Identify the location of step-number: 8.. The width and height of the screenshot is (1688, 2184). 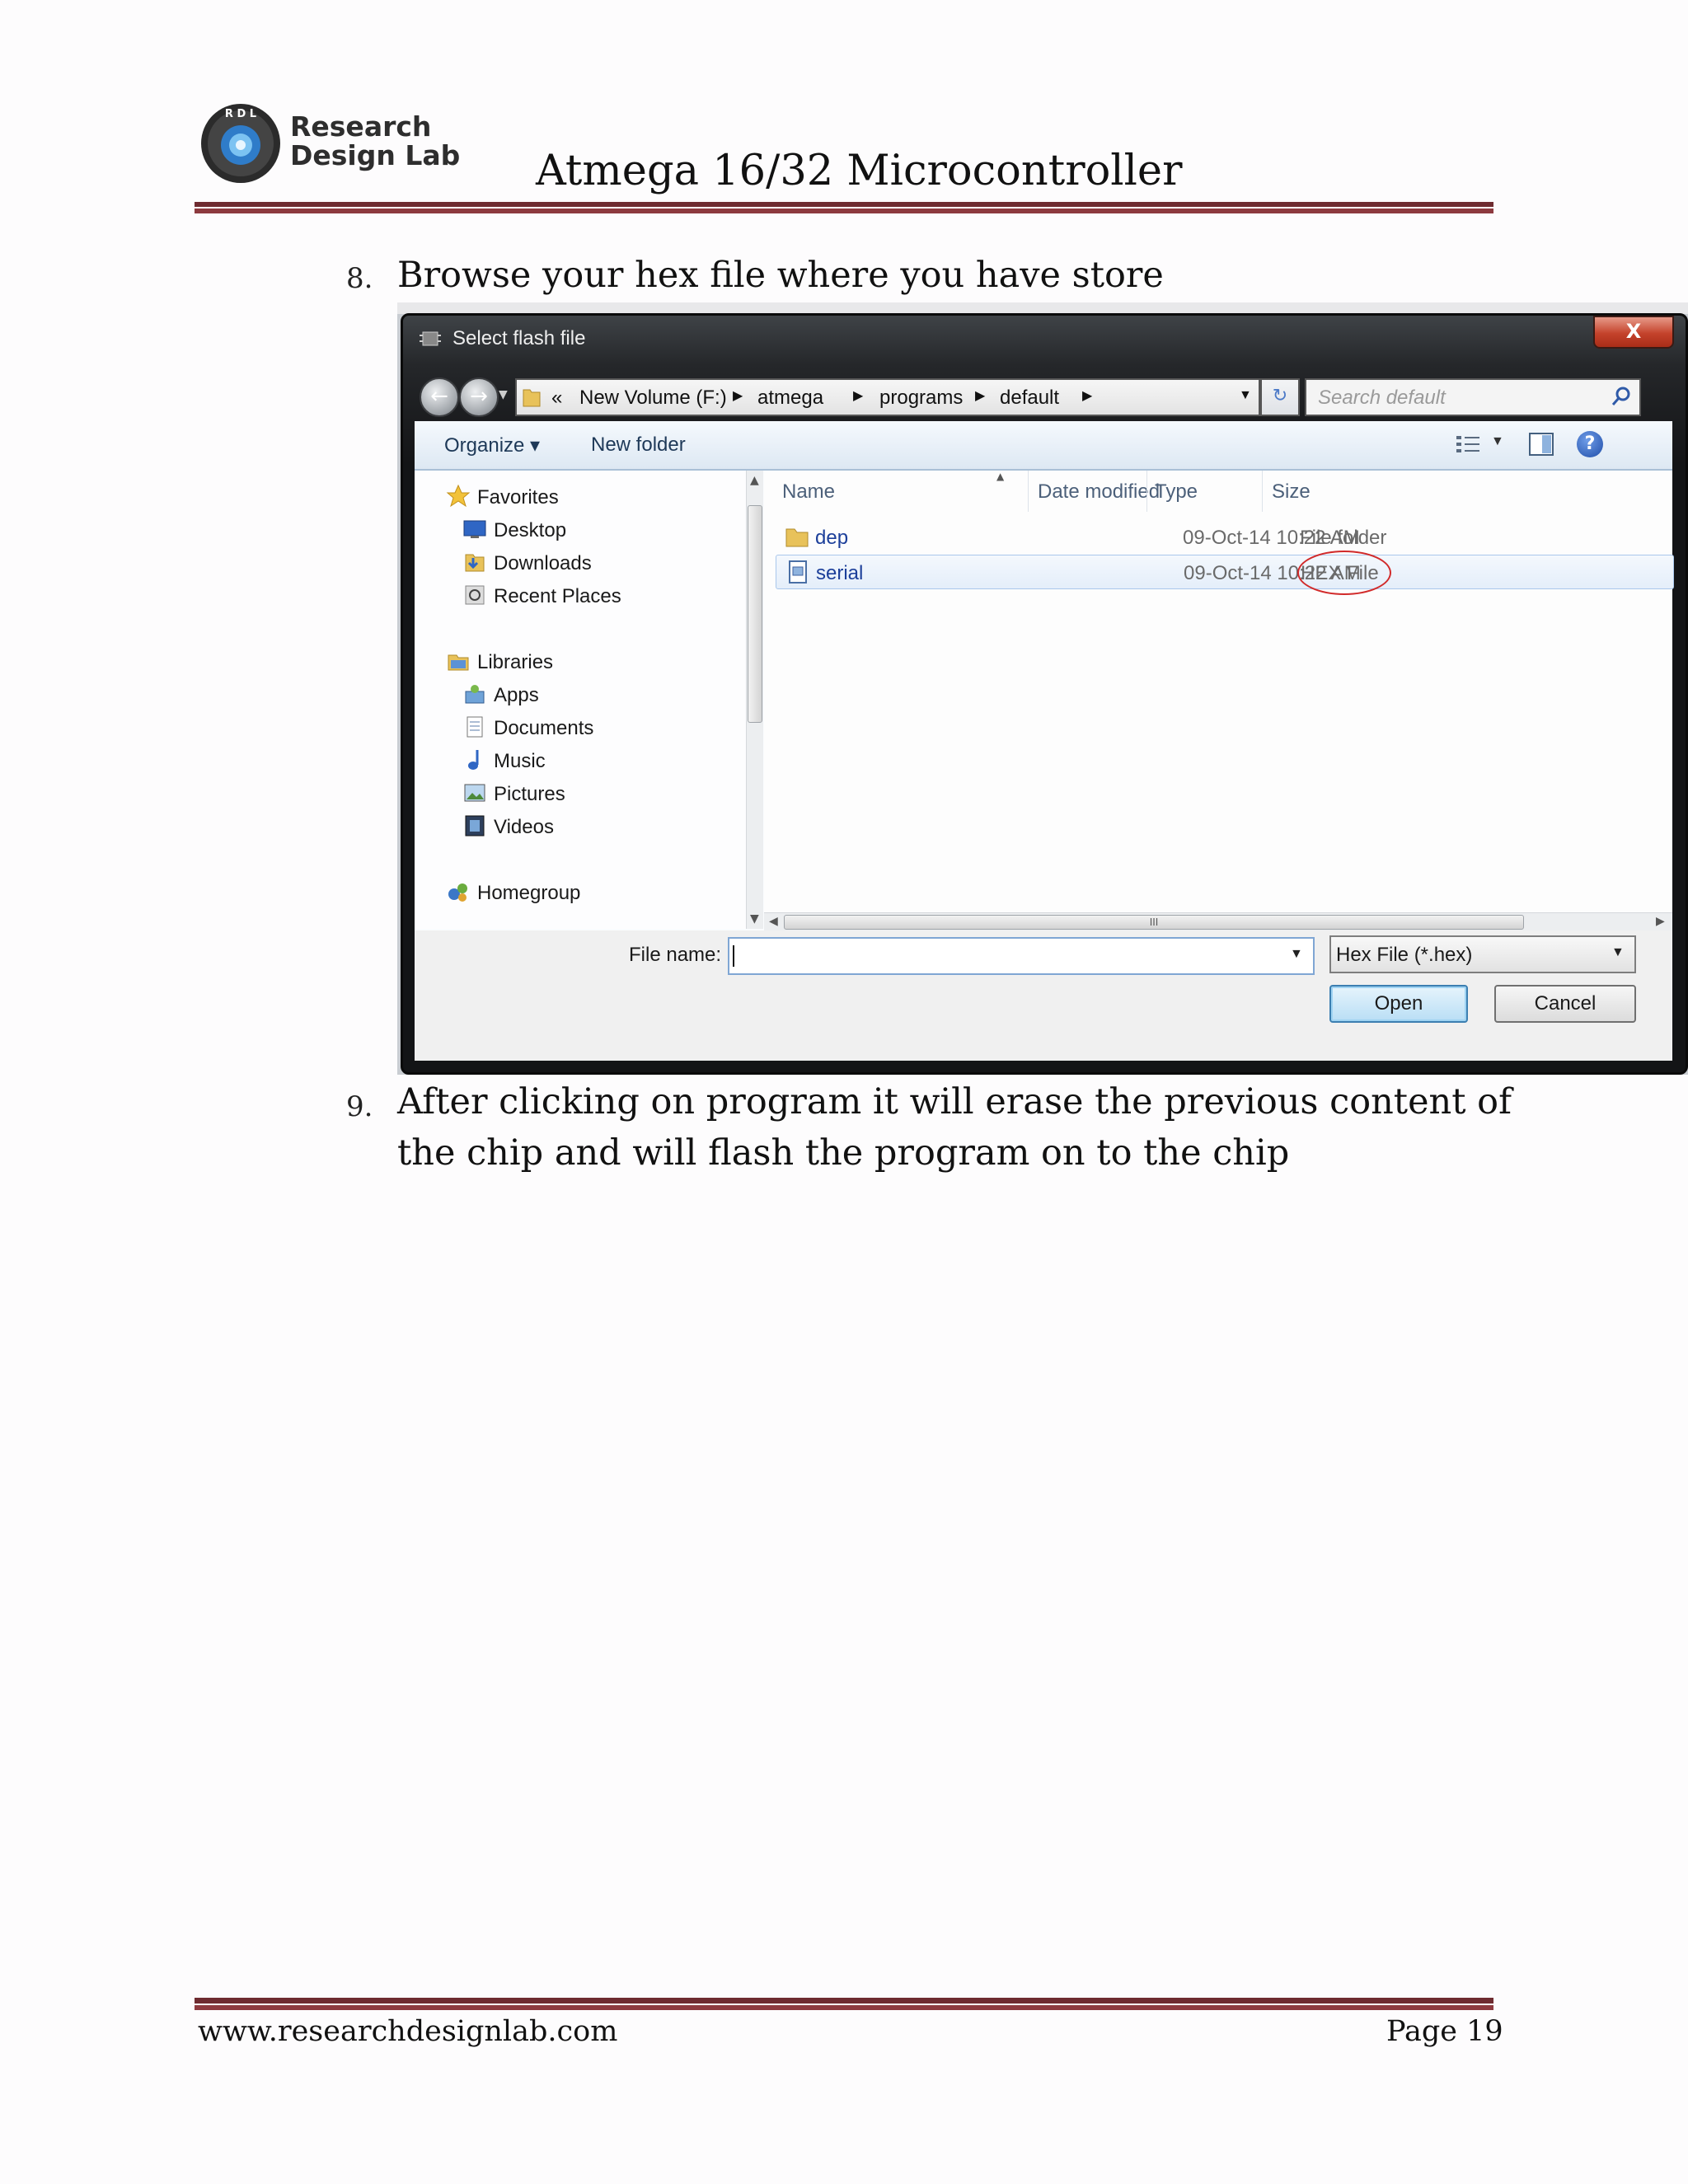
(360, 278).